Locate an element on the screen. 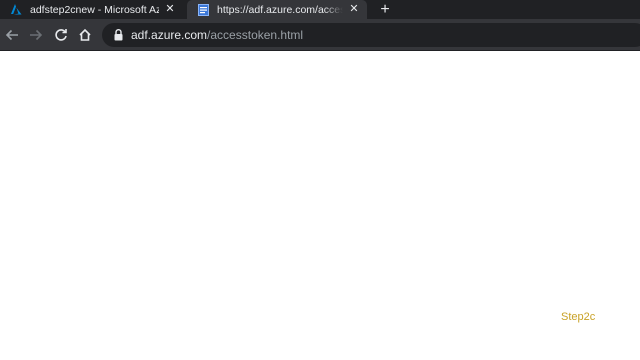 This screenshot has width=640, height=360. reload-icon is located at coordinates (61, 35).